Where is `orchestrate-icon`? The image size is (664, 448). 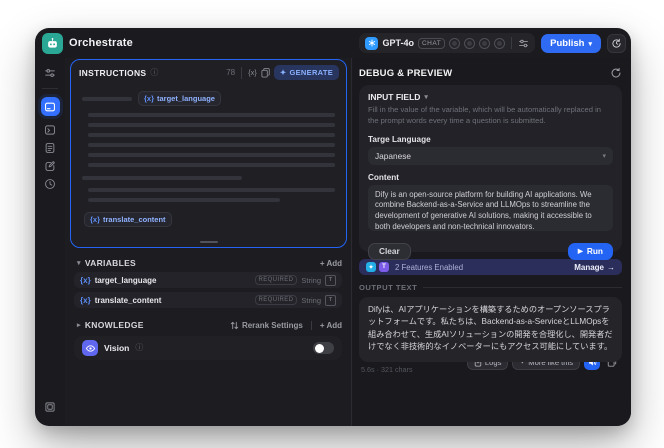
orchestrate-icon is located at coordinates (50, 106).